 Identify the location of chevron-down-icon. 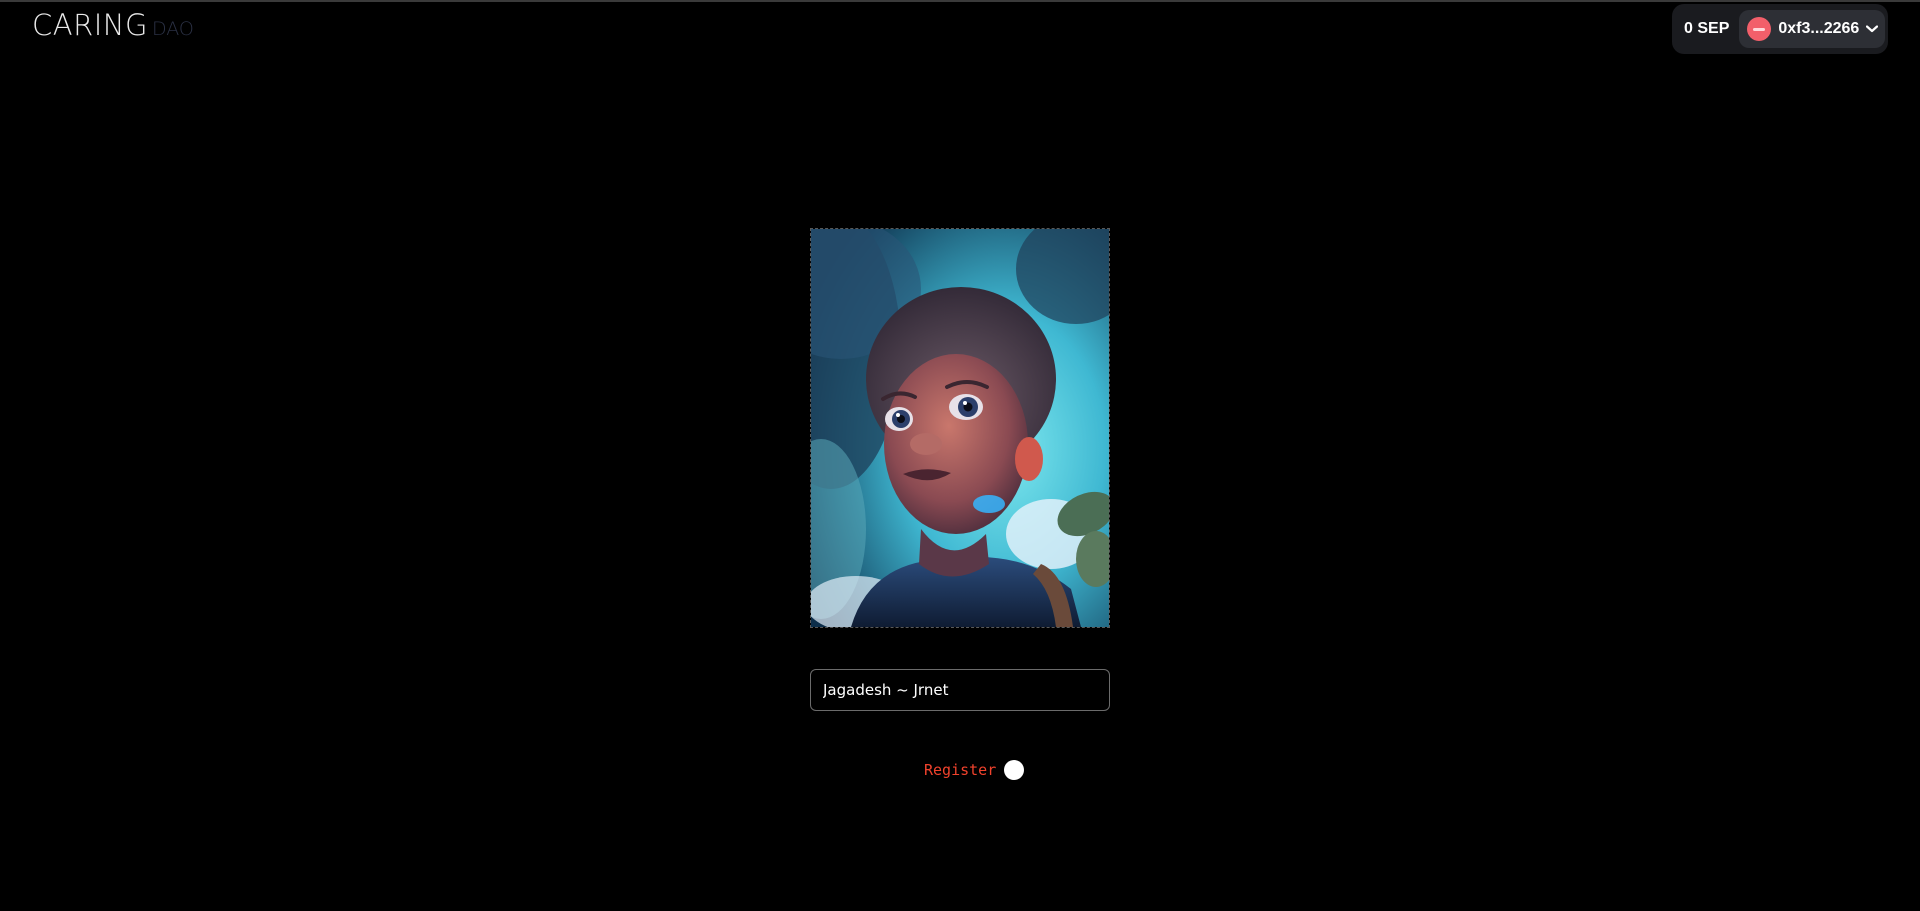
(1872, 29).